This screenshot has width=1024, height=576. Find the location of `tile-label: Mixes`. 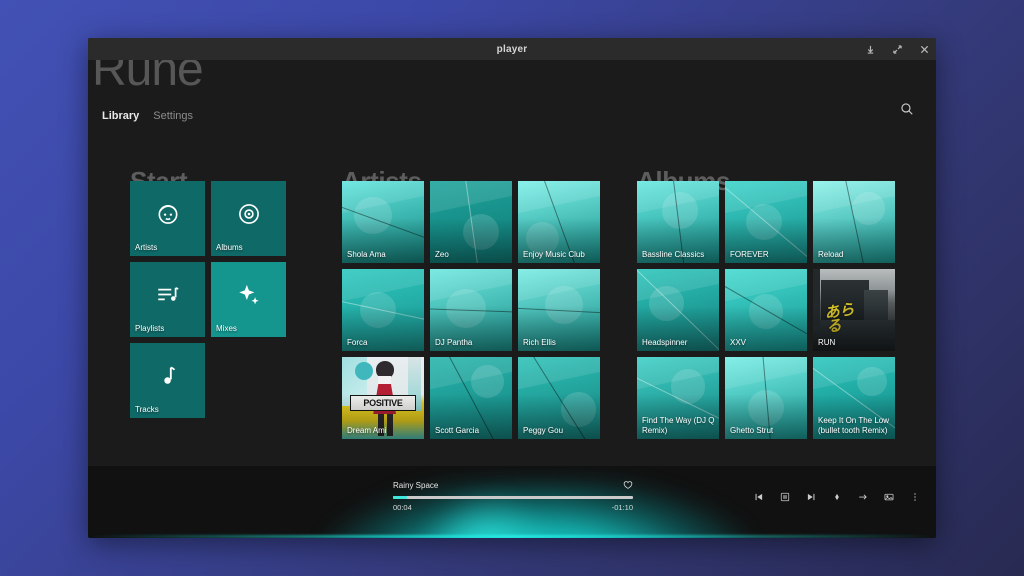

tile-label: Mixes is located at coordinates (226, 328).